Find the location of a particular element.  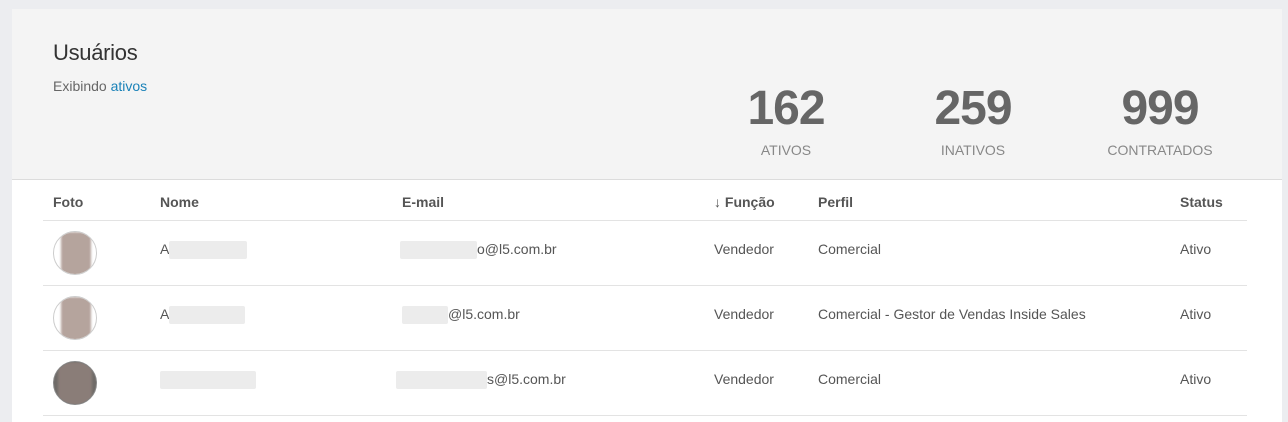

filter-prefix: Exibindo is located at coordinates (80, 86).